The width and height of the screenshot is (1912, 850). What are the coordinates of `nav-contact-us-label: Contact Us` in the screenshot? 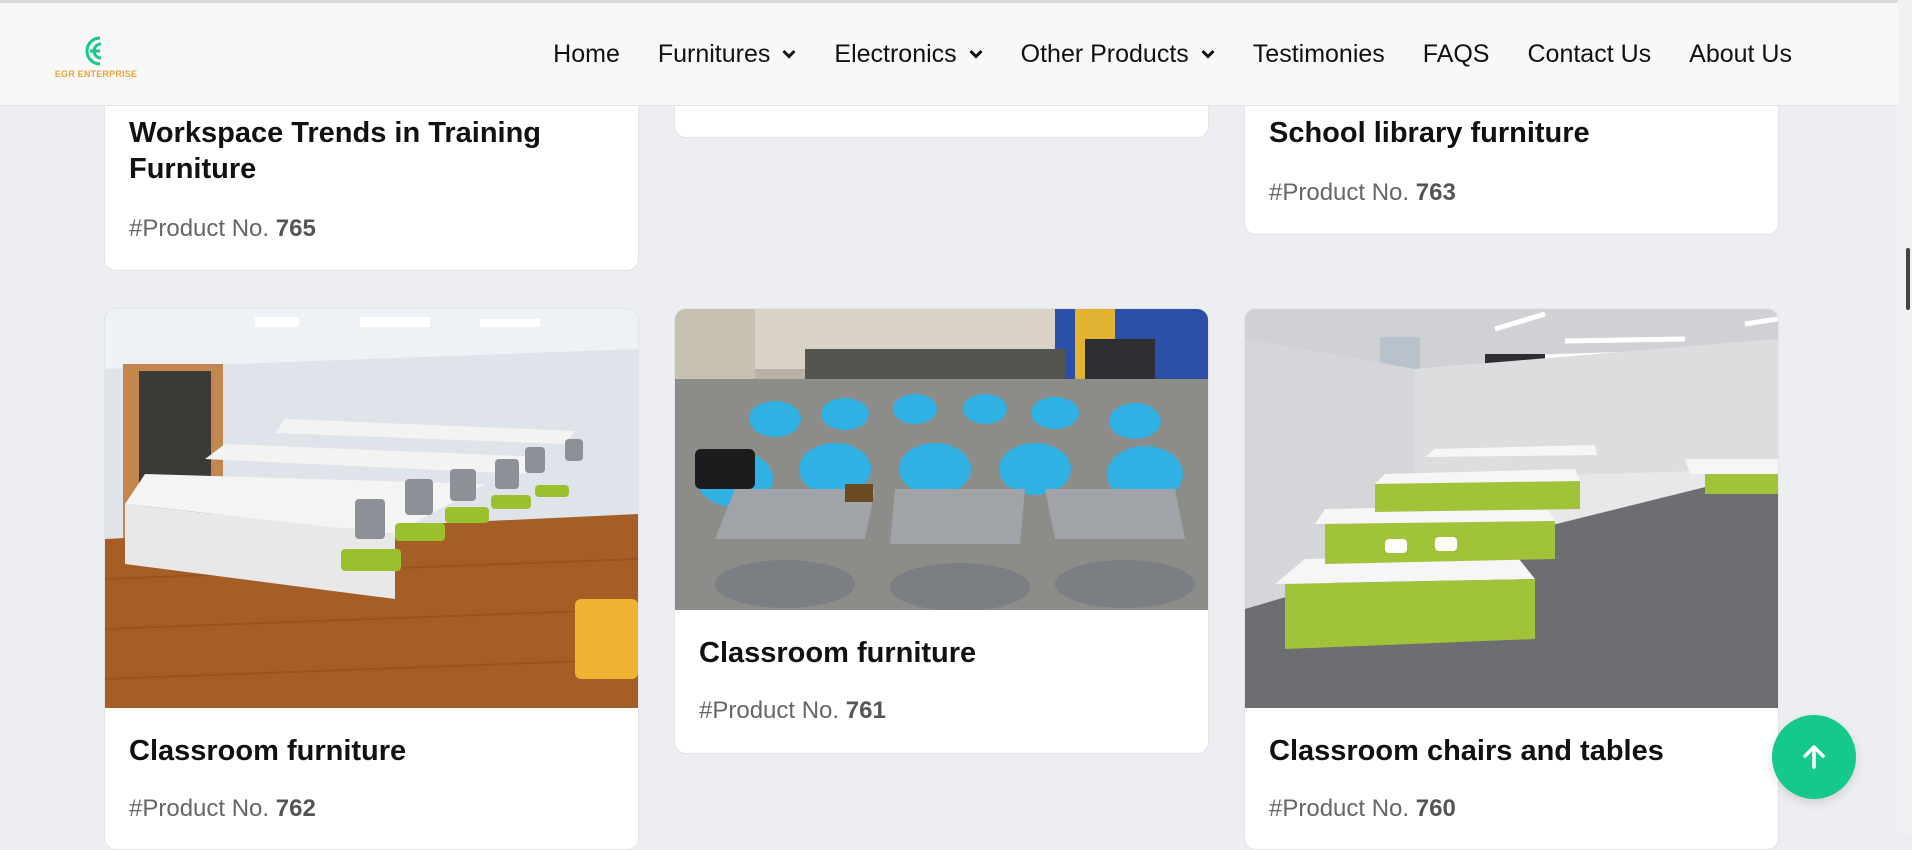 It's located at (1589, 53).